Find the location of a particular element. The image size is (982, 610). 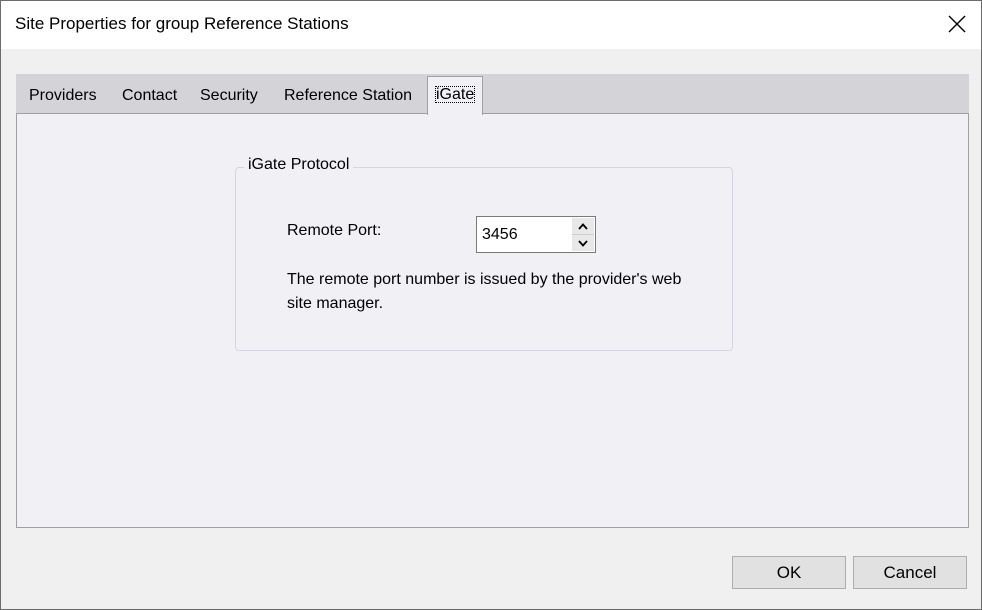

close-button is located at coordinates (957, 24).